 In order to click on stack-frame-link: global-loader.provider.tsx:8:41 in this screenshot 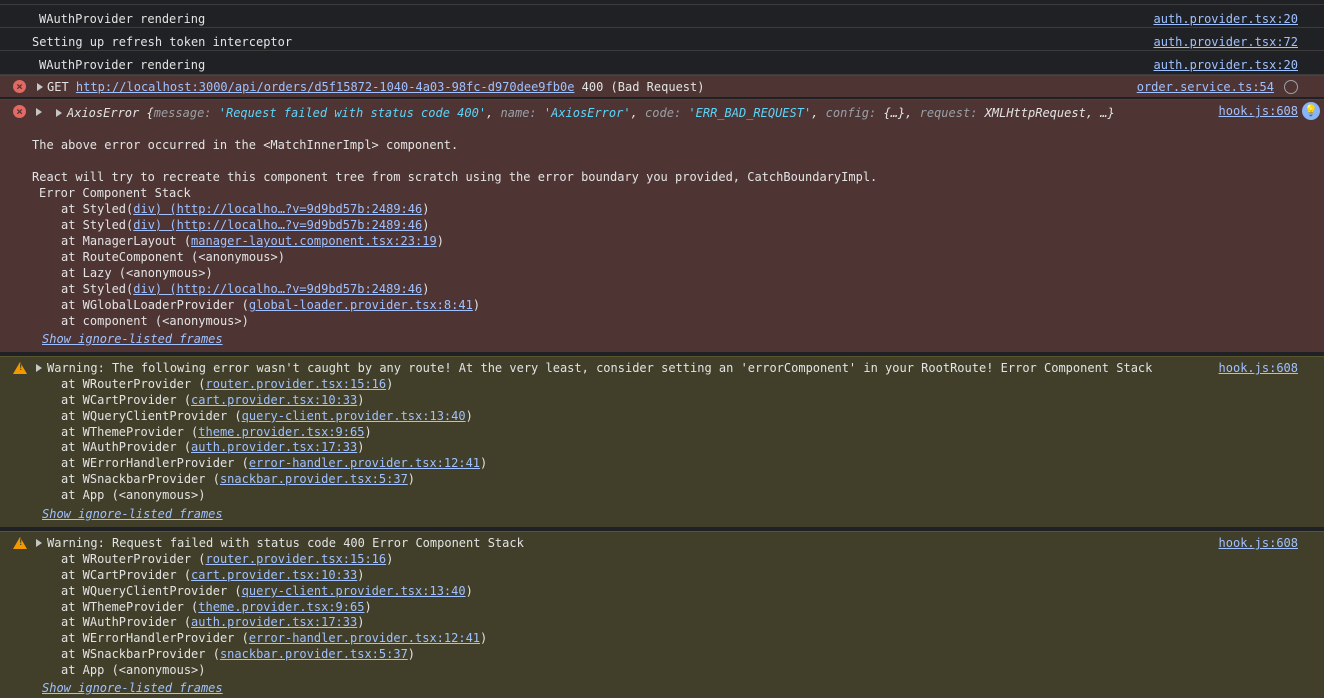, I will do `click(361, 305)`.